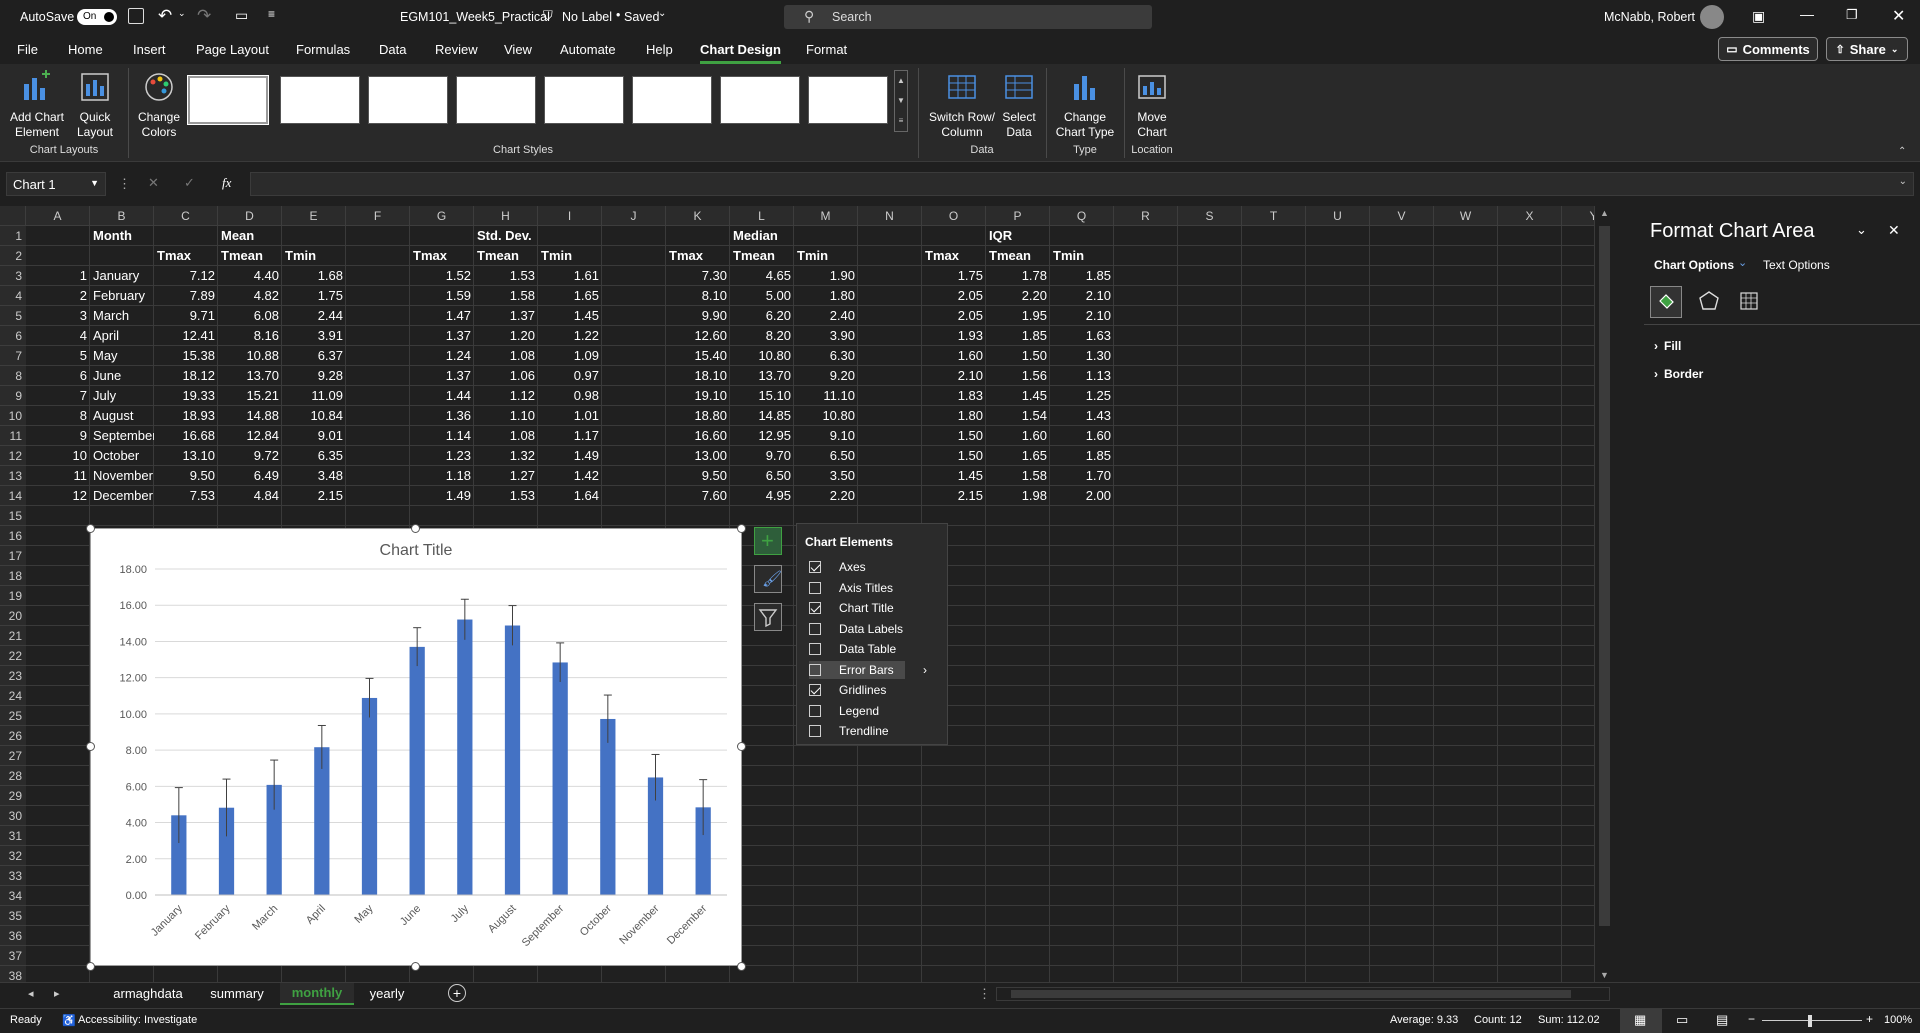  What do you see at coordinates (136, 16) in the screenshot?
I see `save-icon` at bounding box center [136, 16].